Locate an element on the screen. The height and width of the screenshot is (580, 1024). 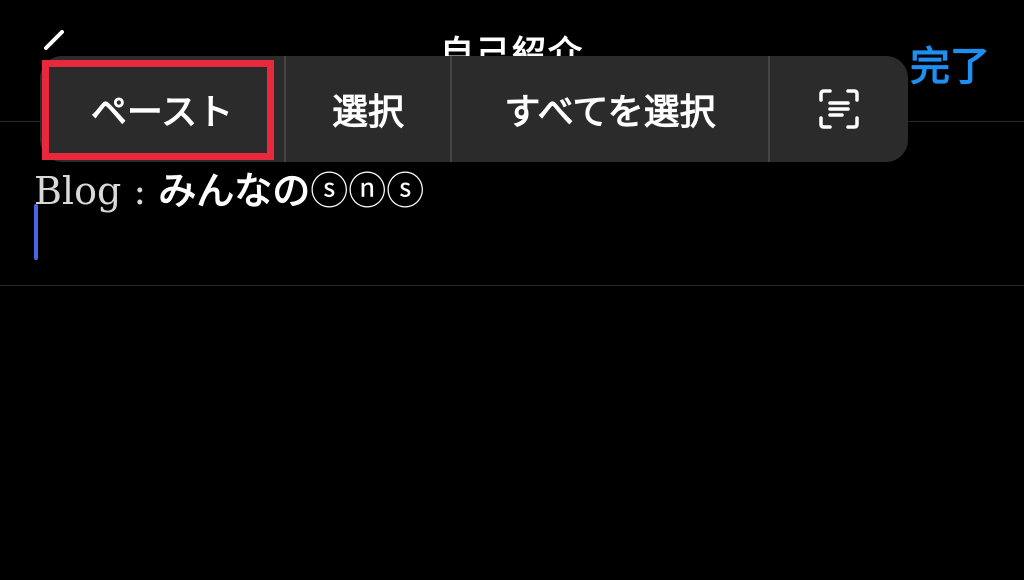
select-button: 選択 is located at coordinates (369, 109).